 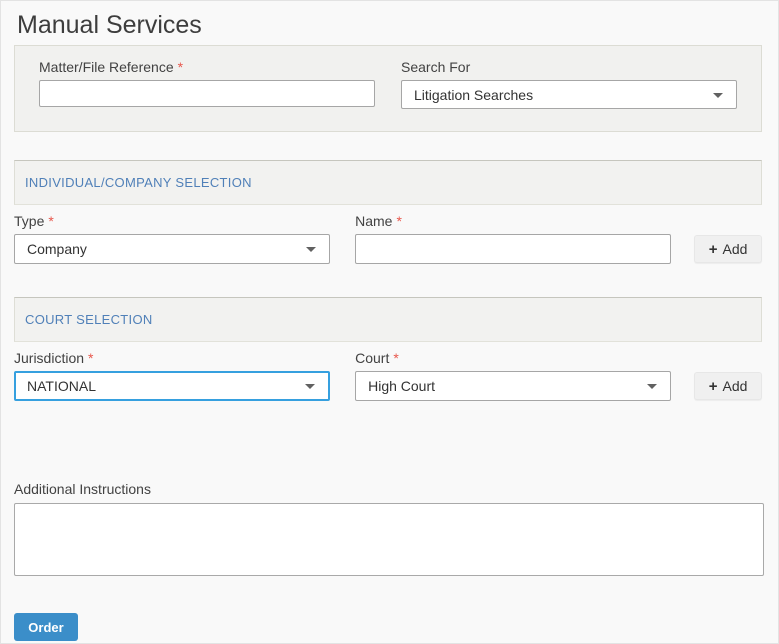 What do you see at coordinates (46, 627) in the screenshot?
I see `order-button: Order` at bounding box center [46, 627].